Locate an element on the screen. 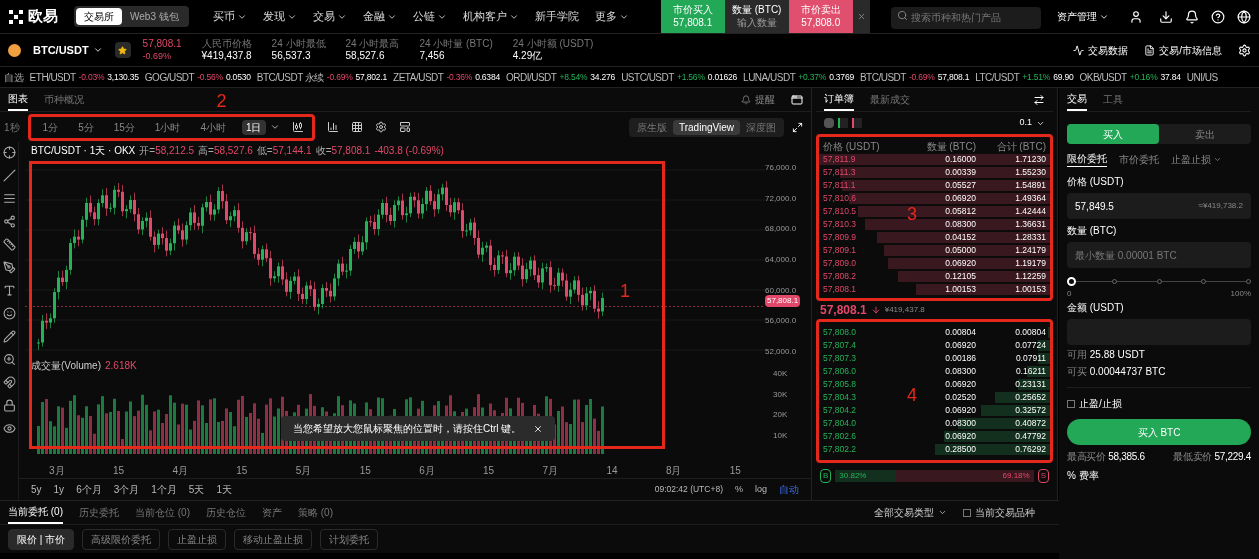  orders-tab: 资产 is located at coordinates (272, 512).